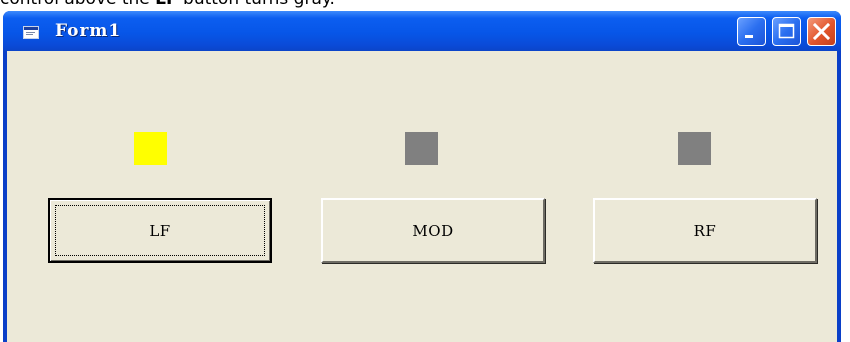 This screenshot has width=850, height=342. I want to click on window-title: Form1, so click(88, 31).